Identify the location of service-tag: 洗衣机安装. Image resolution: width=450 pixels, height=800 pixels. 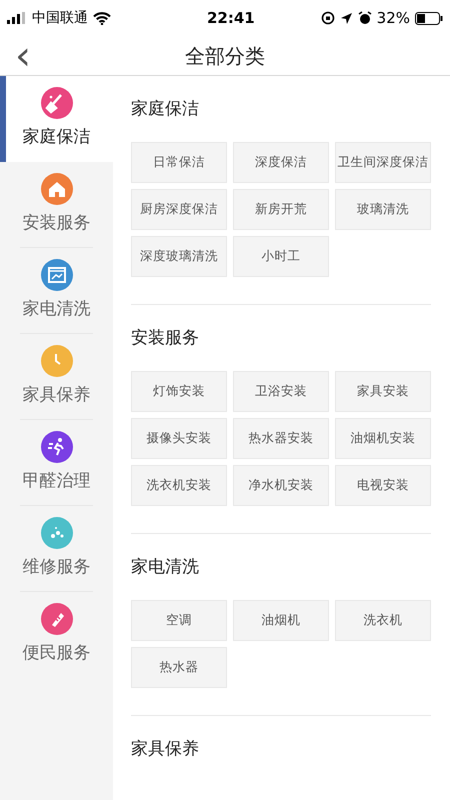
(179, 485).